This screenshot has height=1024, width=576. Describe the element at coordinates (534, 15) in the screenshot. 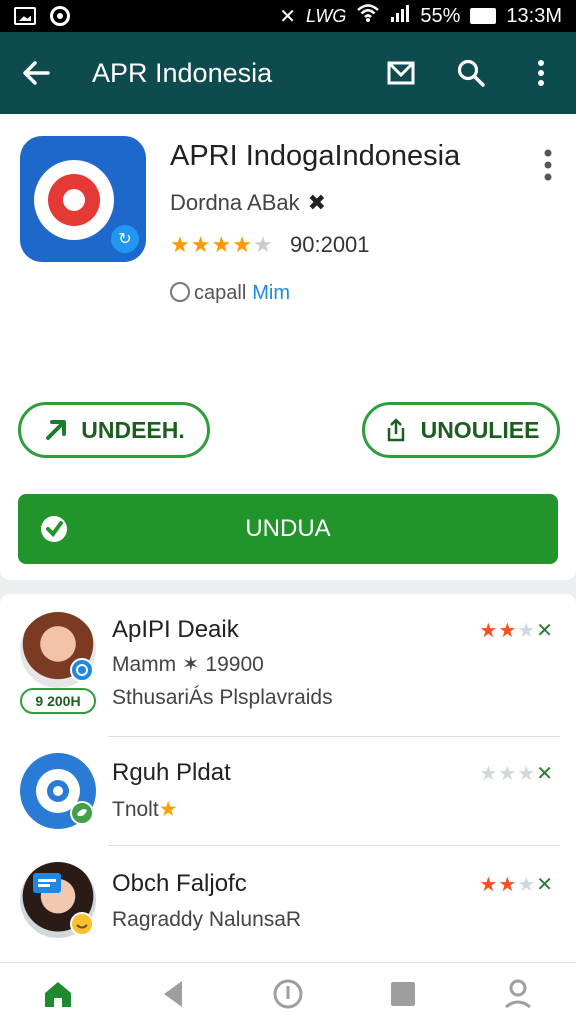

I see `clock: 13:3M` at that location.